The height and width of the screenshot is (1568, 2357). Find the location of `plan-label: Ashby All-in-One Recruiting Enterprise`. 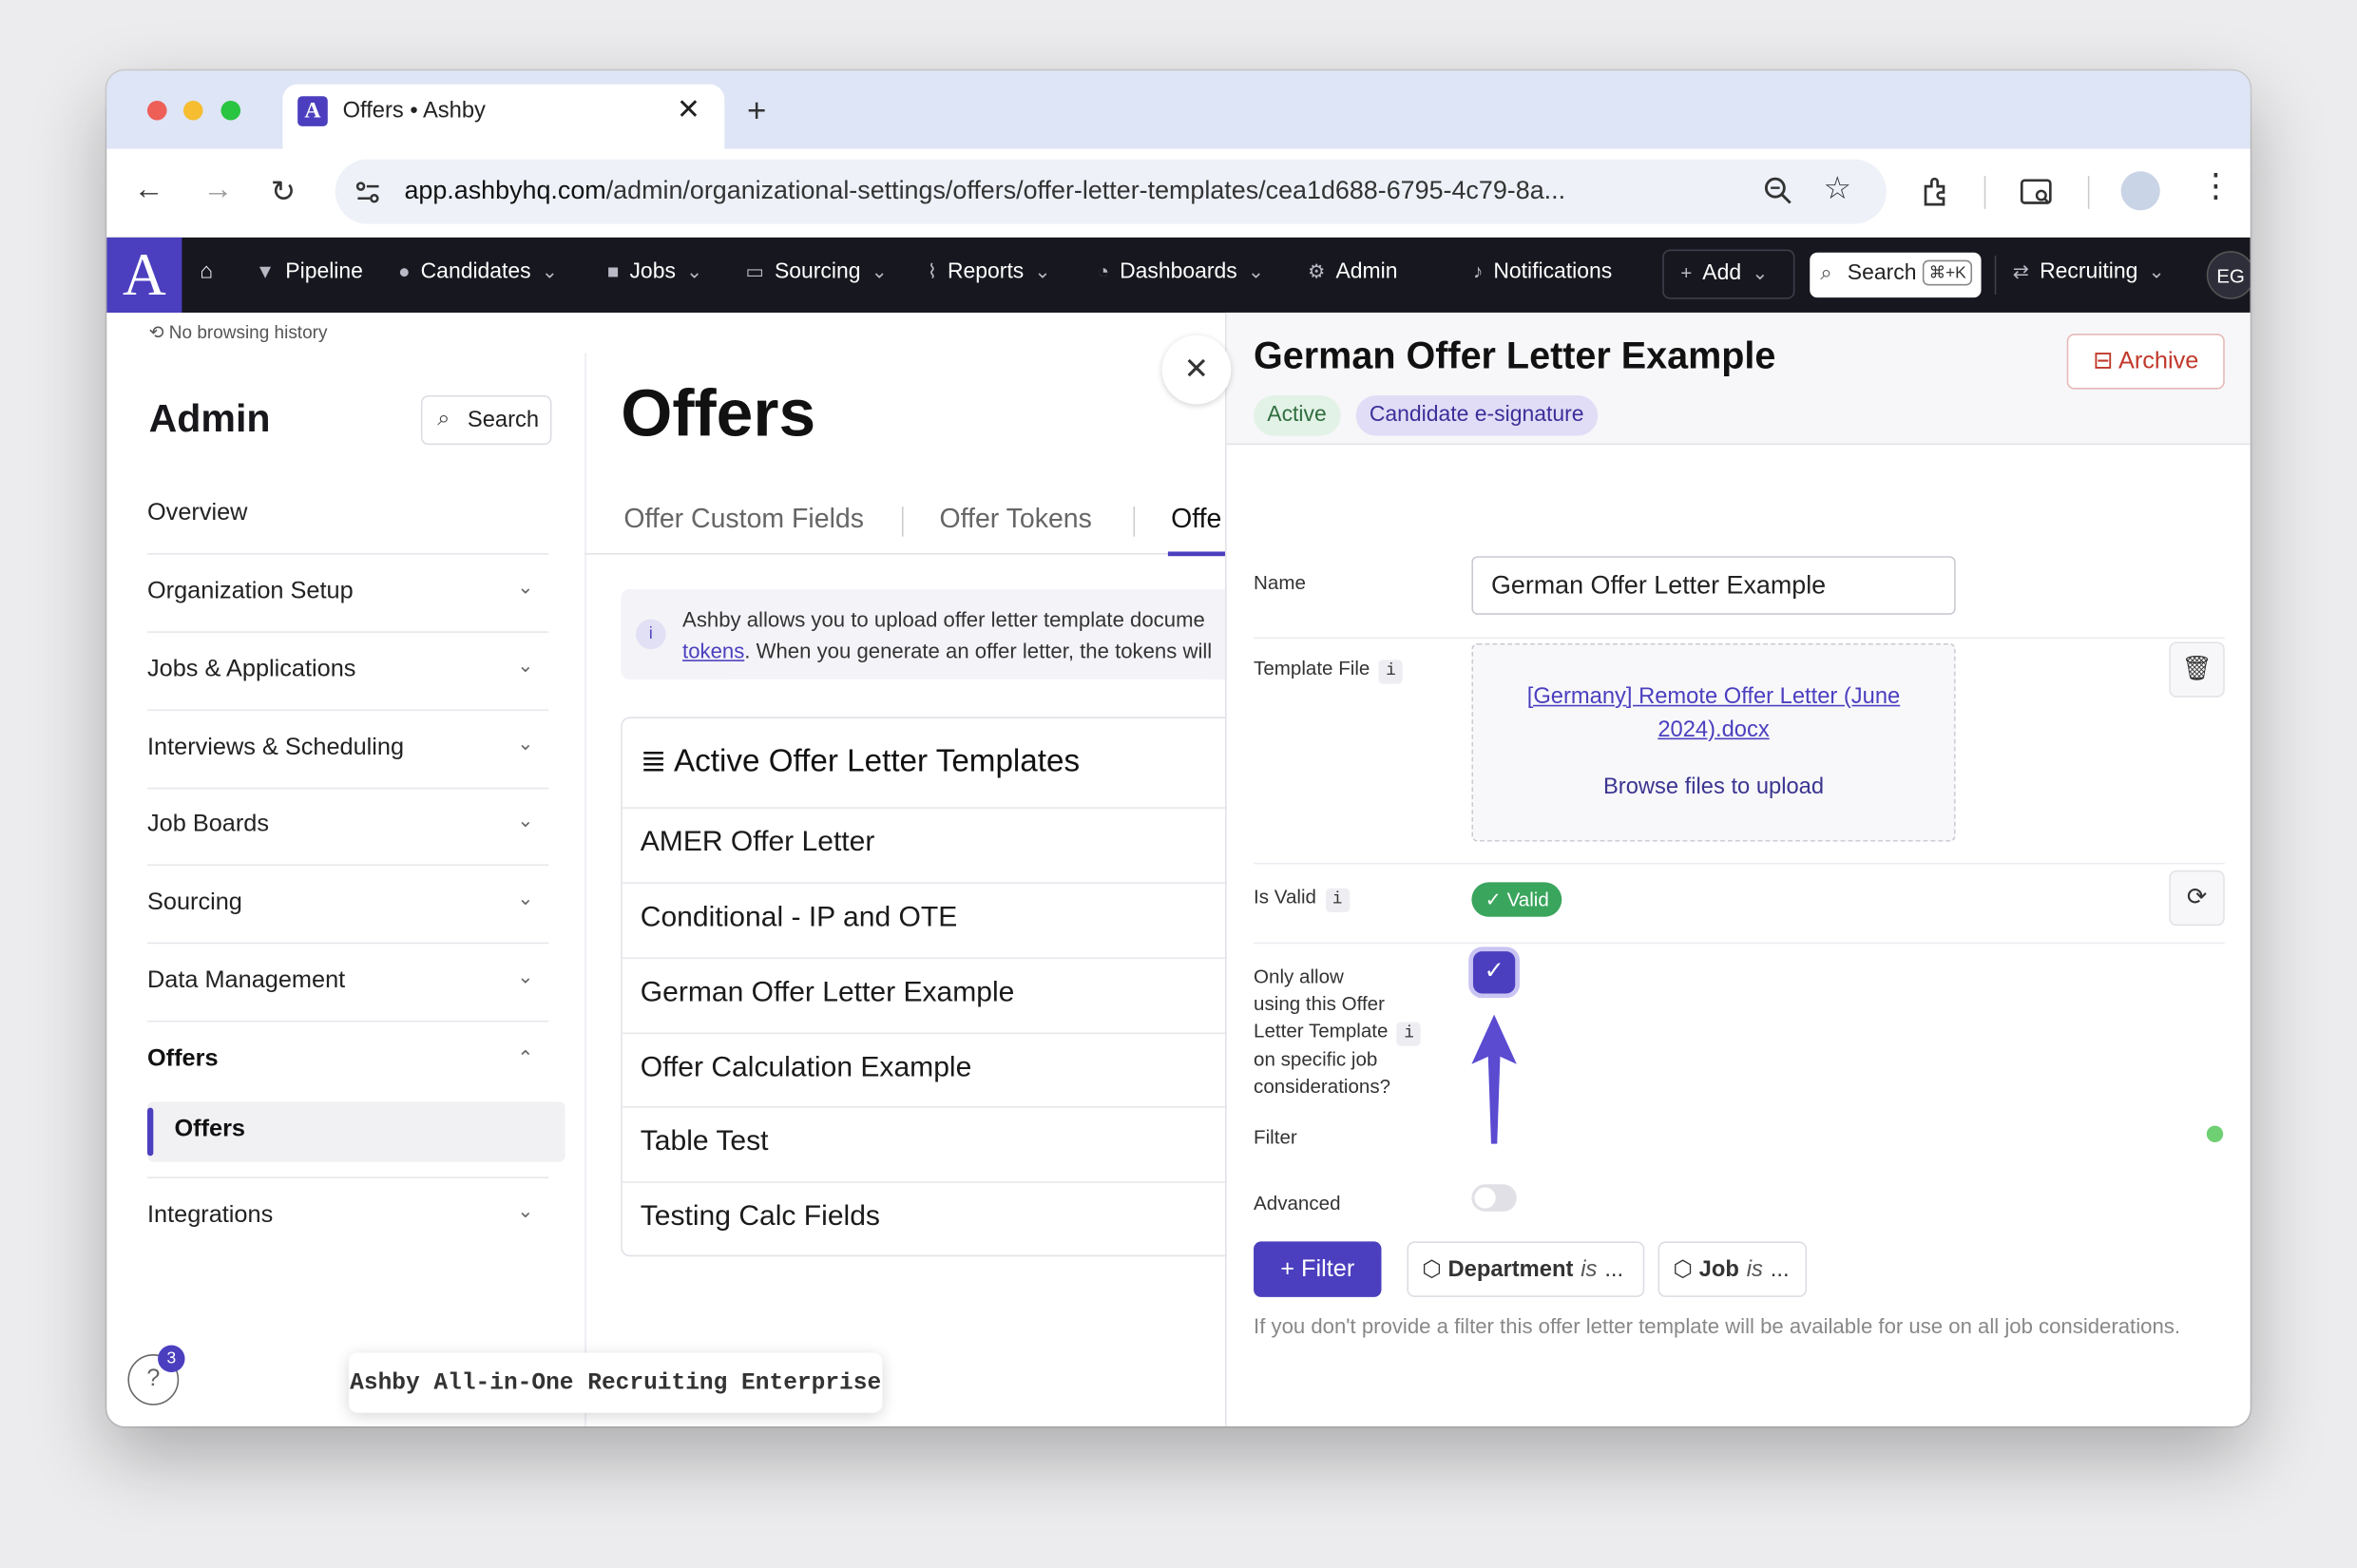

plan-label: Ashby All-in-One Recruiting Enterprise is located at coordinates (615, 1383).